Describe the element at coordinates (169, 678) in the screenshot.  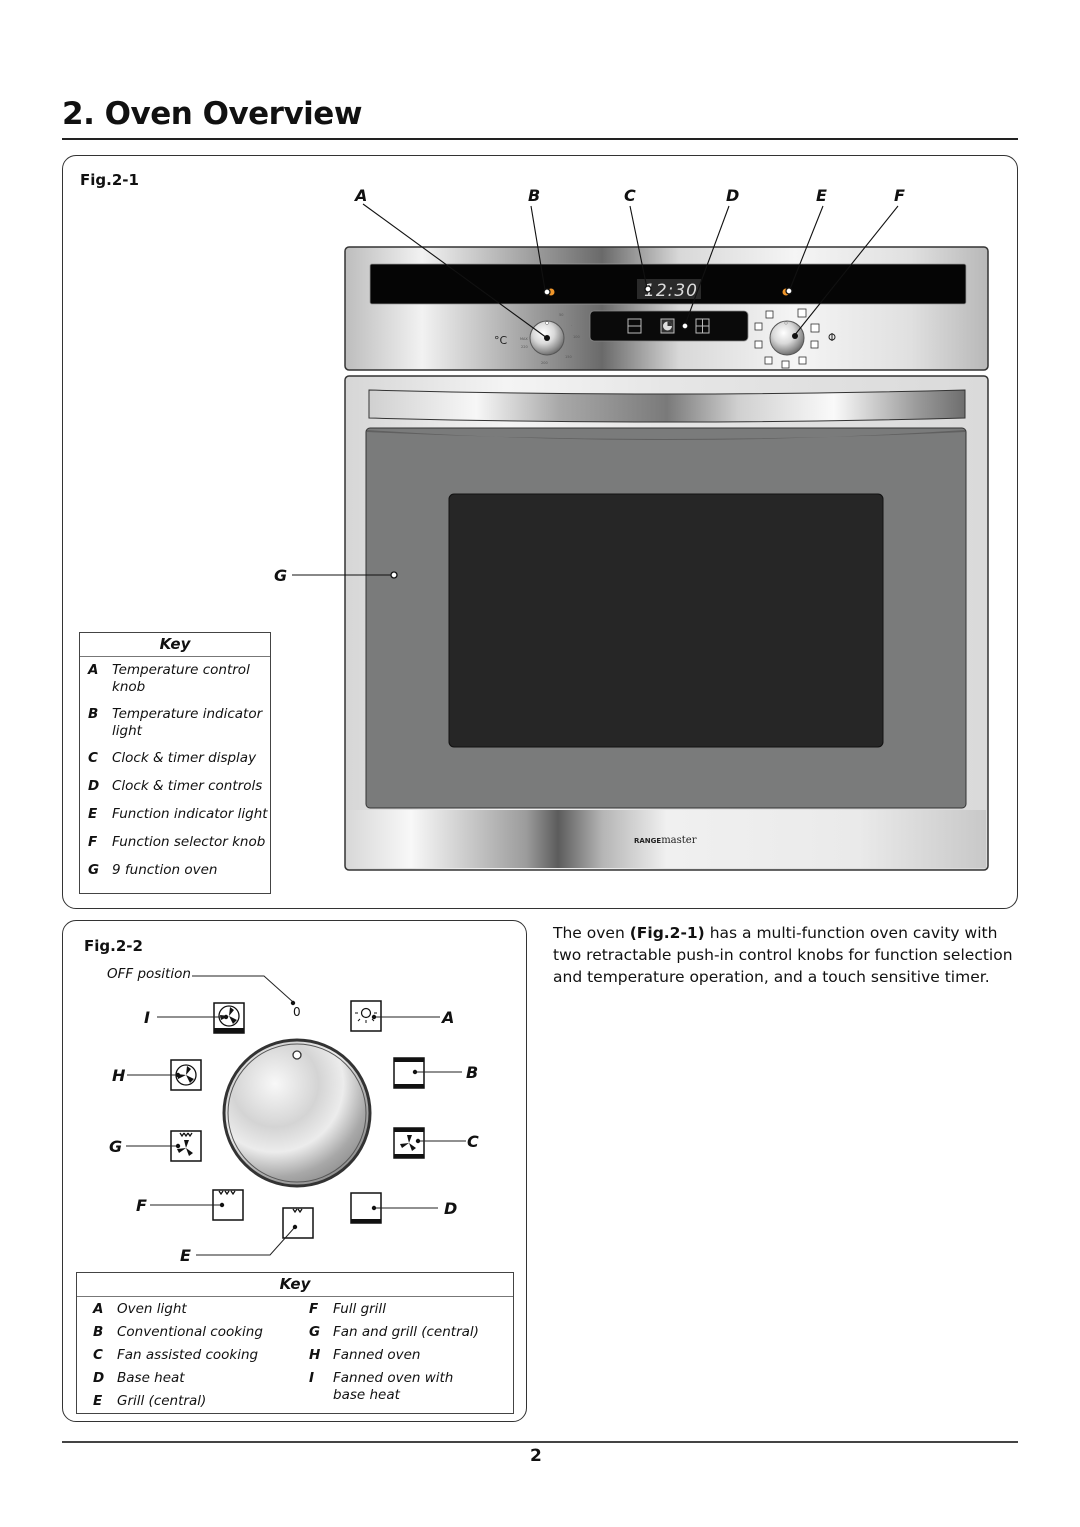
I see `key-item: A Temperature control knob` at that location.